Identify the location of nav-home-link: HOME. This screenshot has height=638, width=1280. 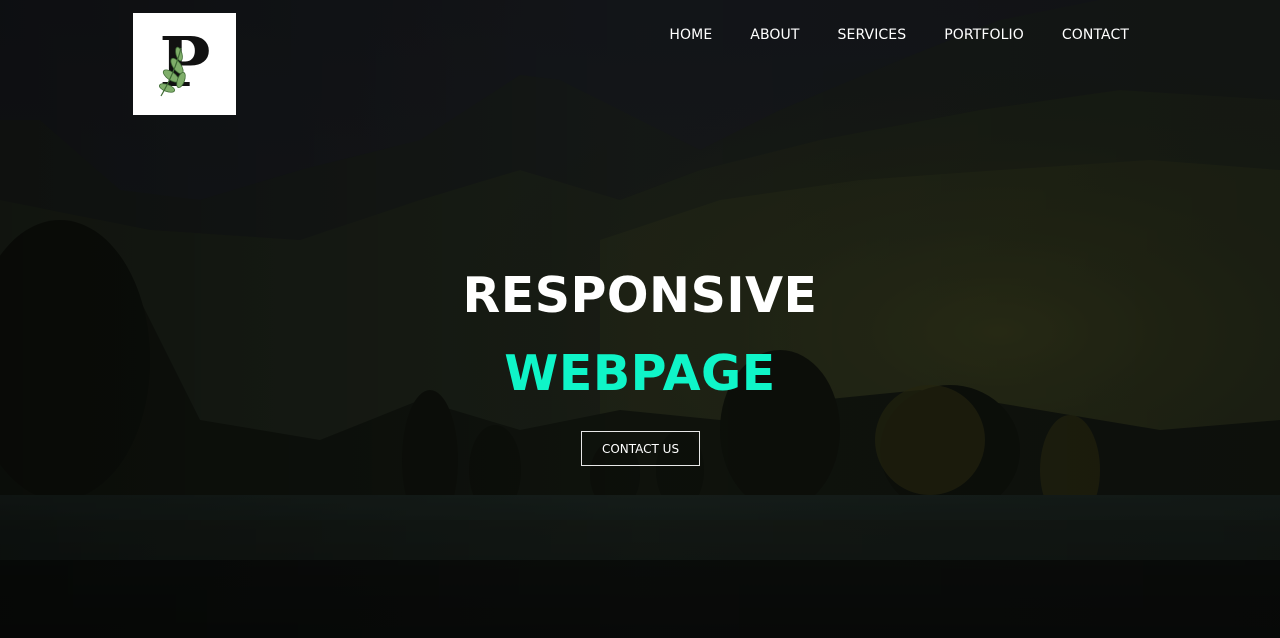
(690, 35).